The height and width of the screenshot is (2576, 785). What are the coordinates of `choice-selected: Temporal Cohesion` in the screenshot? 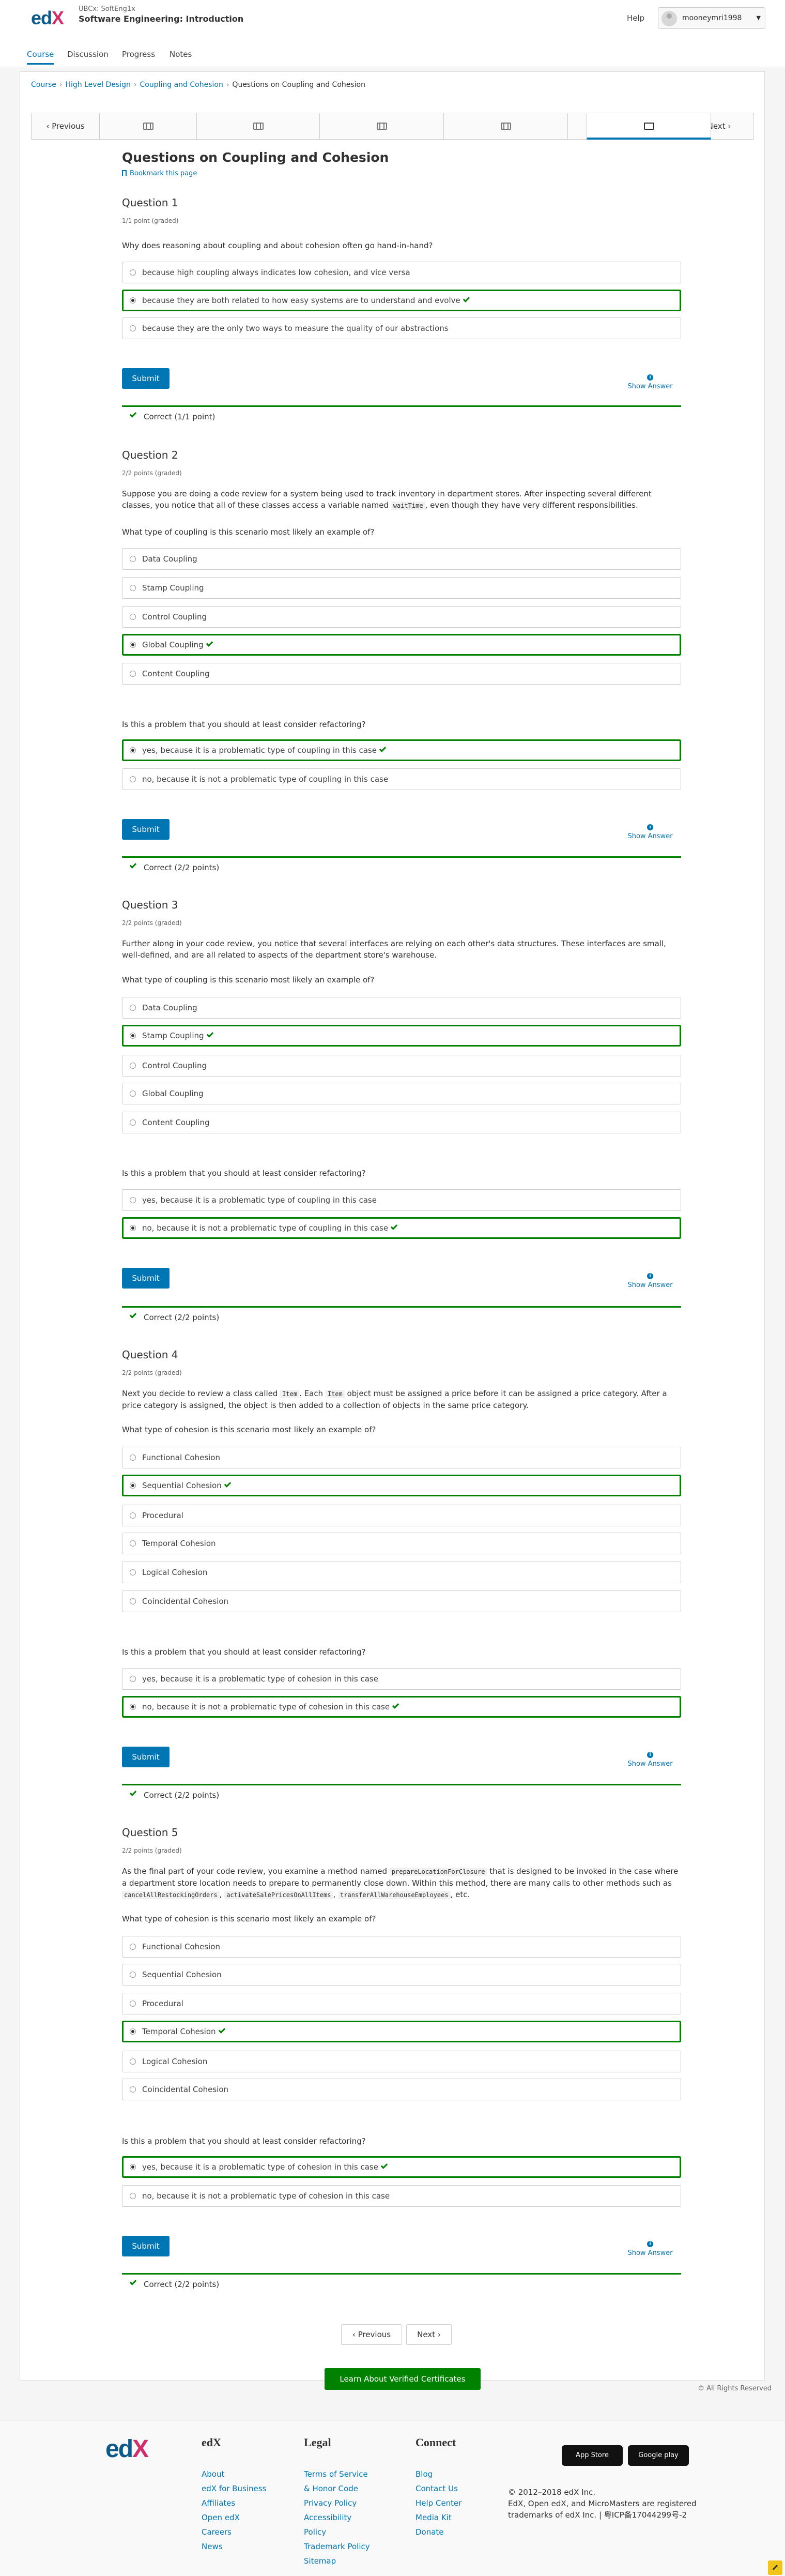 It's located at (401, 2032).